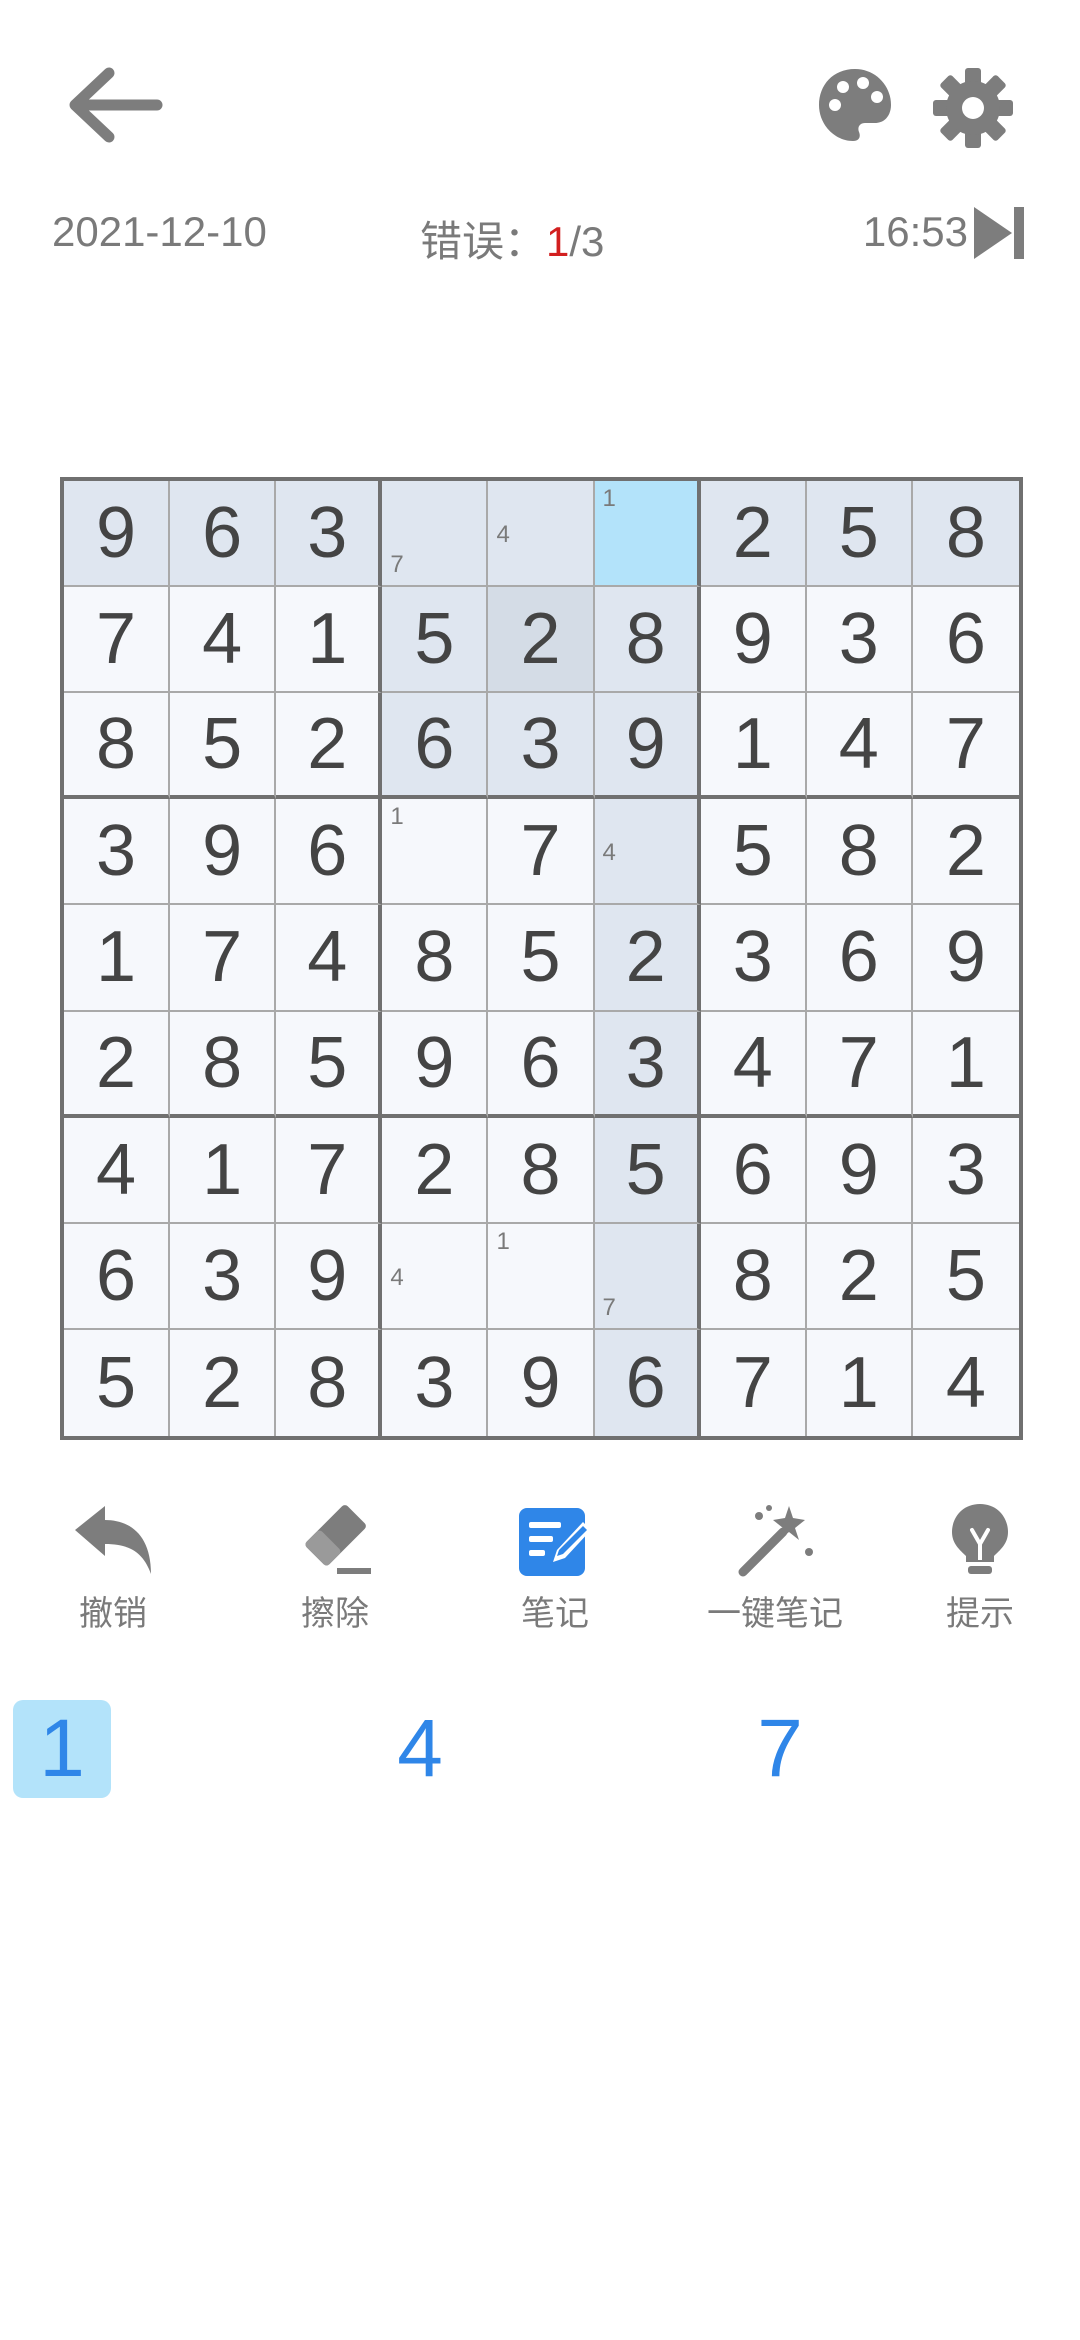 The height and width of the screenshot is (2340, 1080). I want to click on cell-digit: 5, so click(222, 744).